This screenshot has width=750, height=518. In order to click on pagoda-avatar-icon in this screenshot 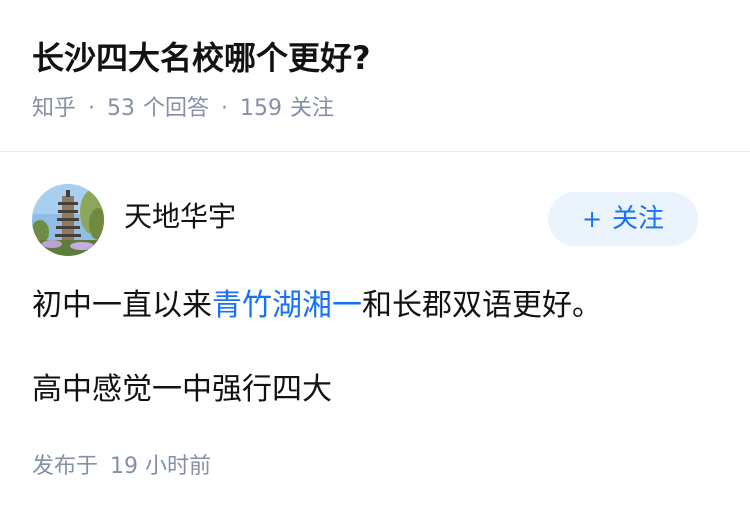, I will do `click(68, 220)`.